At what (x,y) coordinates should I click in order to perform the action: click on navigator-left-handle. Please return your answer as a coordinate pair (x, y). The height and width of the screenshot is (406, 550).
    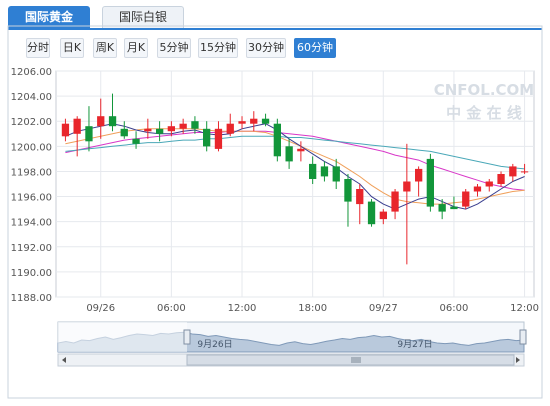
    Looking at the image, I should click on (187, 337).